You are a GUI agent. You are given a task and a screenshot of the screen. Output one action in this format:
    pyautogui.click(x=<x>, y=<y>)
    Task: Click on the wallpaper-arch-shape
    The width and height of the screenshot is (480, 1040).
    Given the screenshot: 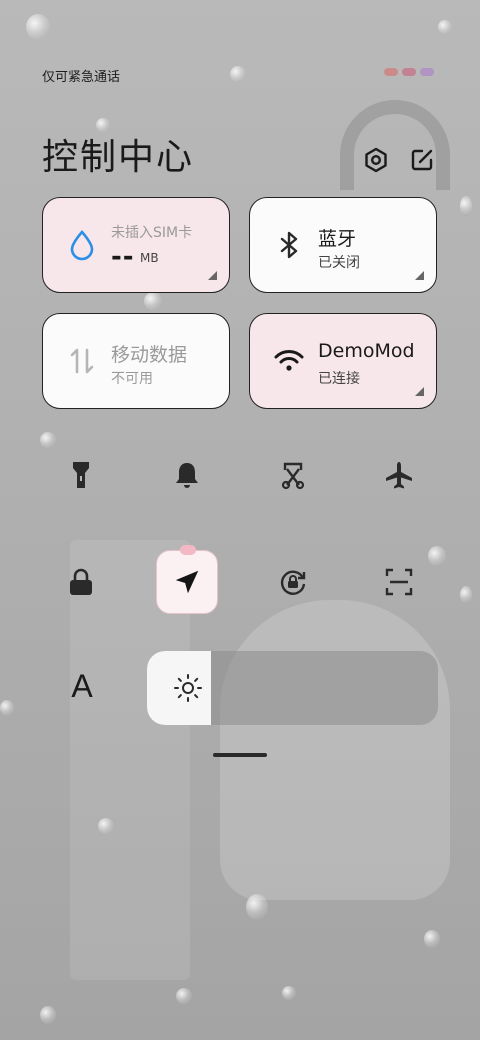 What is the action you would take?
    pyautogui.click(x=395, y=145)
    